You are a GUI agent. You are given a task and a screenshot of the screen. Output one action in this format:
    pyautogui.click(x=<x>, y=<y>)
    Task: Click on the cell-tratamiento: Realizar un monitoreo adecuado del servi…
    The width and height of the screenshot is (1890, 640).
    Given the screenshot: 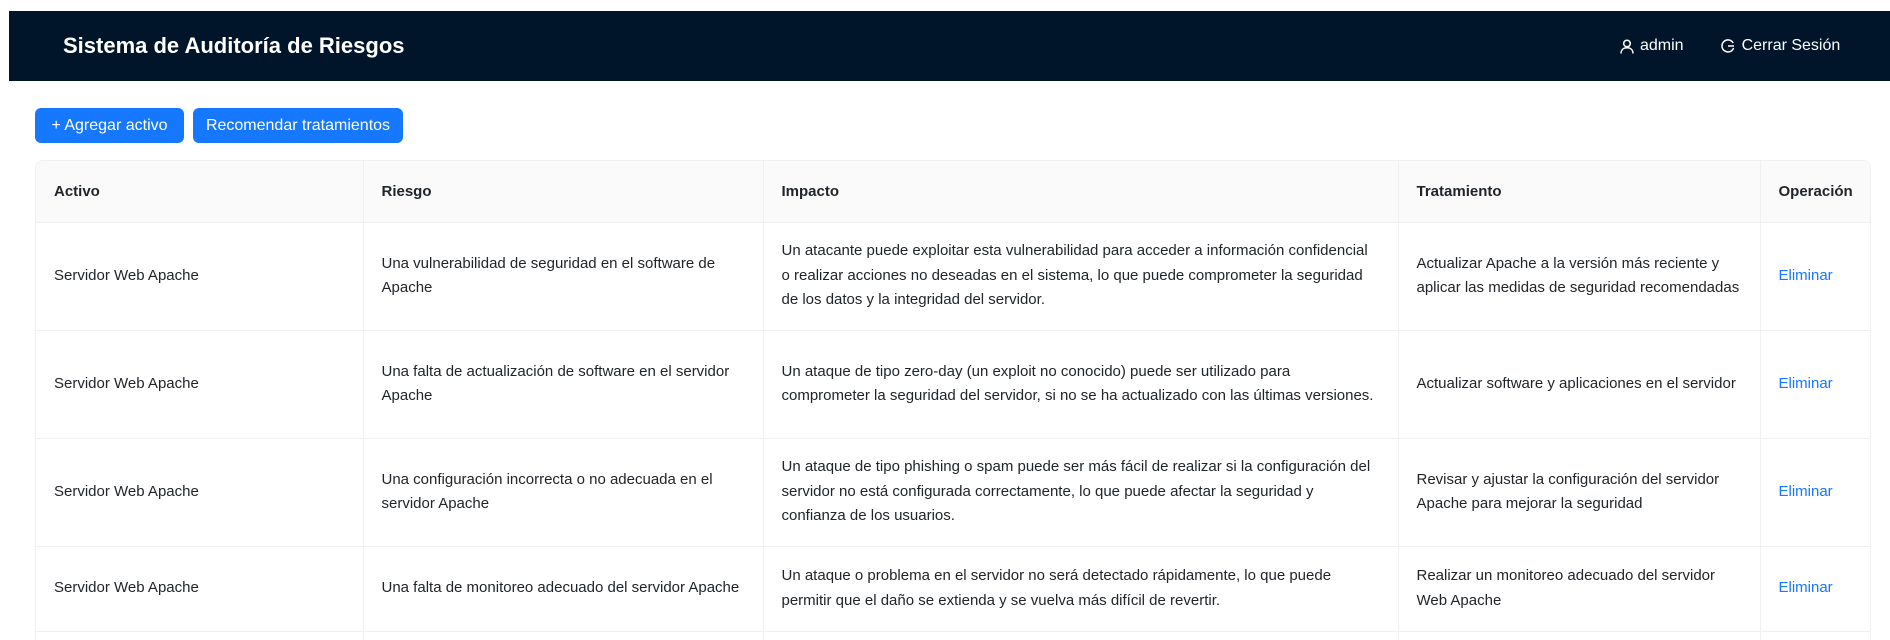 What is the action you would take?
    pyautogui.click(x=1579, y=589)
    